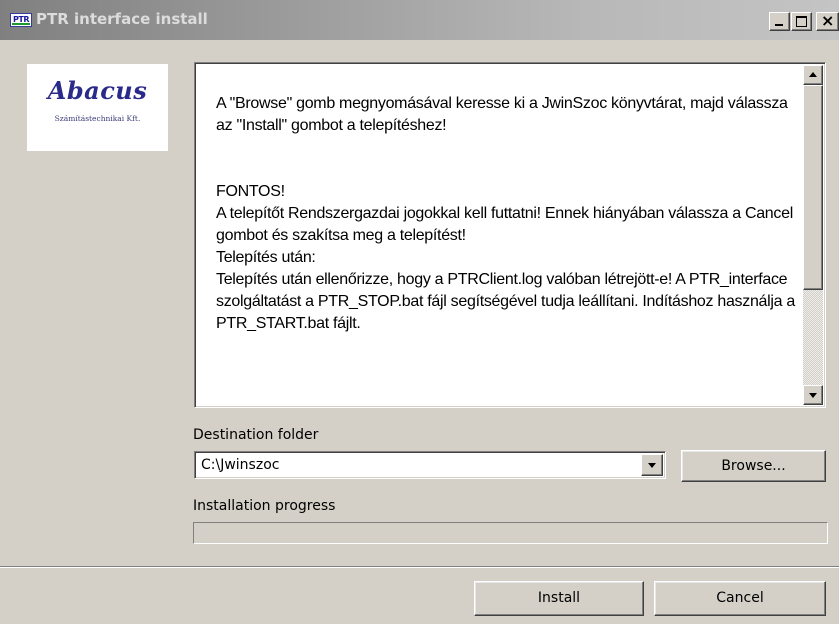 This screenshot has width=839, height=624. I want to click on installation-progress-bar, so click(510, 533).